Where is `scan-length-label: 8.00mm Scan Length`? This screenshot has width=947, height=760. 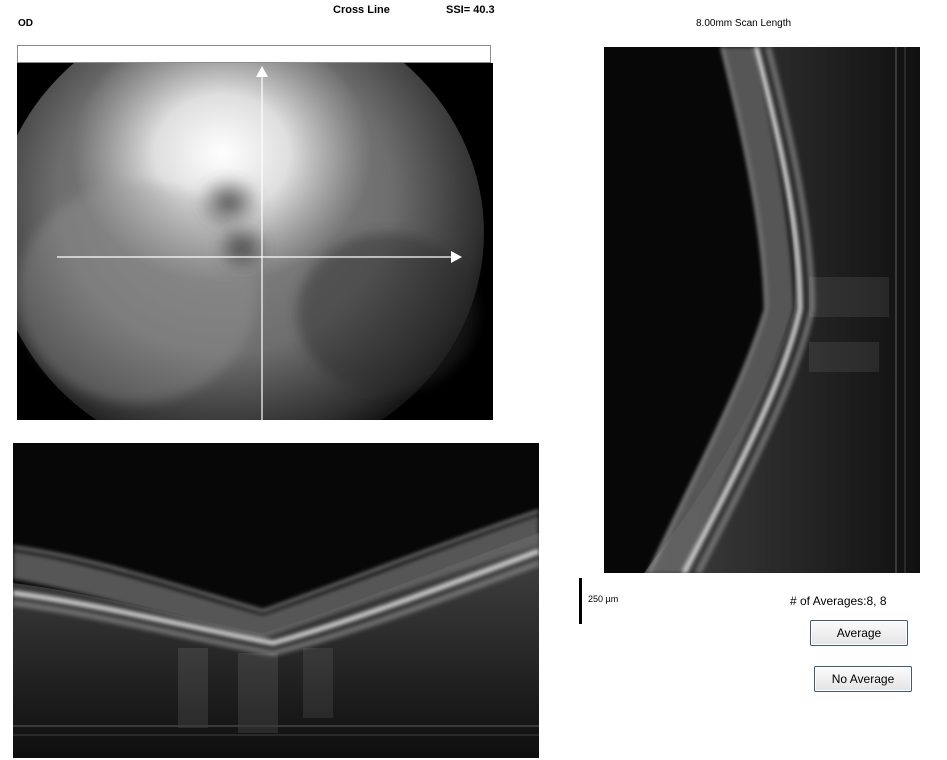 scan-length-label: 8.00mm Scan Length is located at coordinates (744, 23).